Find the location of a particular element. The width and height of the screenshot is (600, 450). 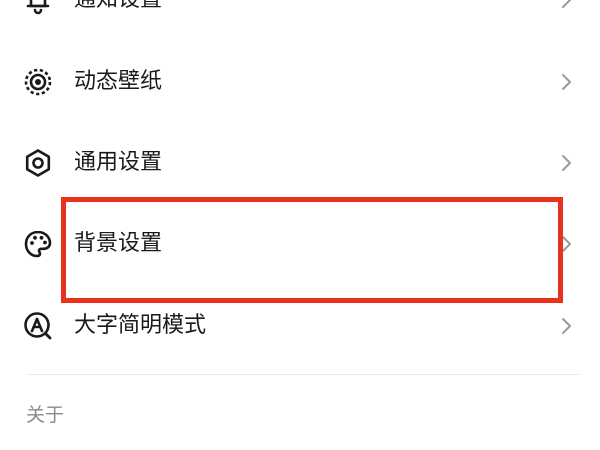

settings-item-label: 通用设置 is located at coordinates (118, 162).